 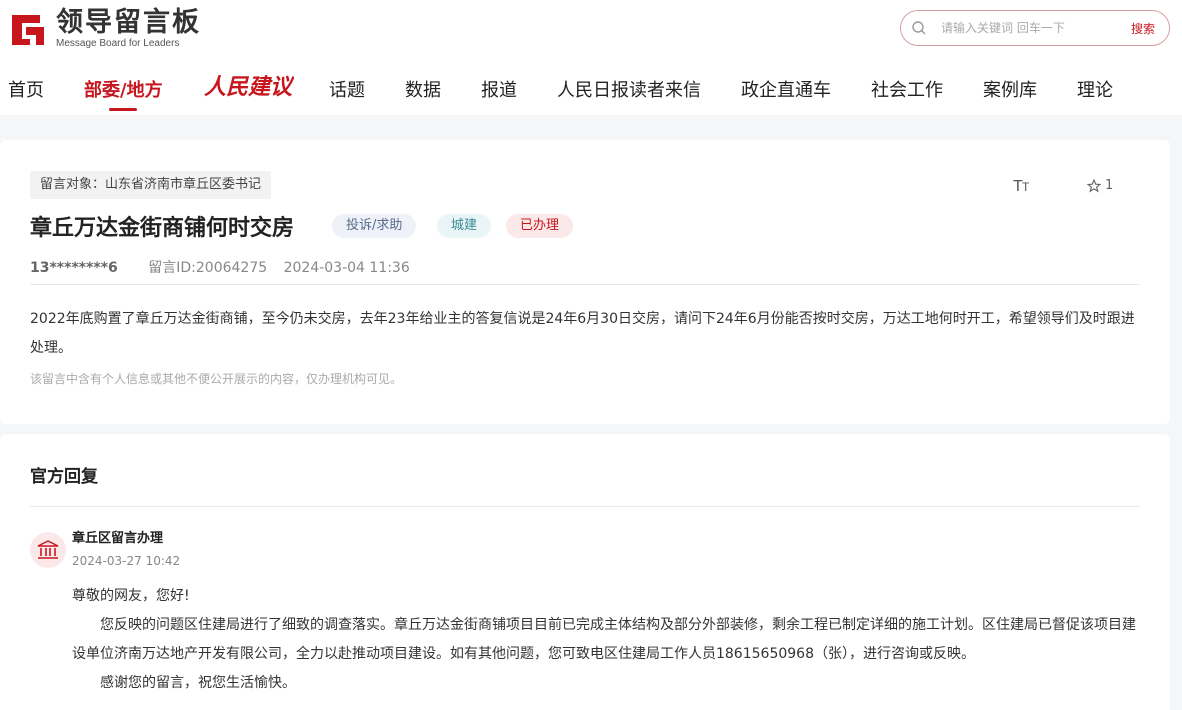 I want to click on reply-closing: 感谢您的留言，祝您生活愉快。, so click(x=198, y=683).